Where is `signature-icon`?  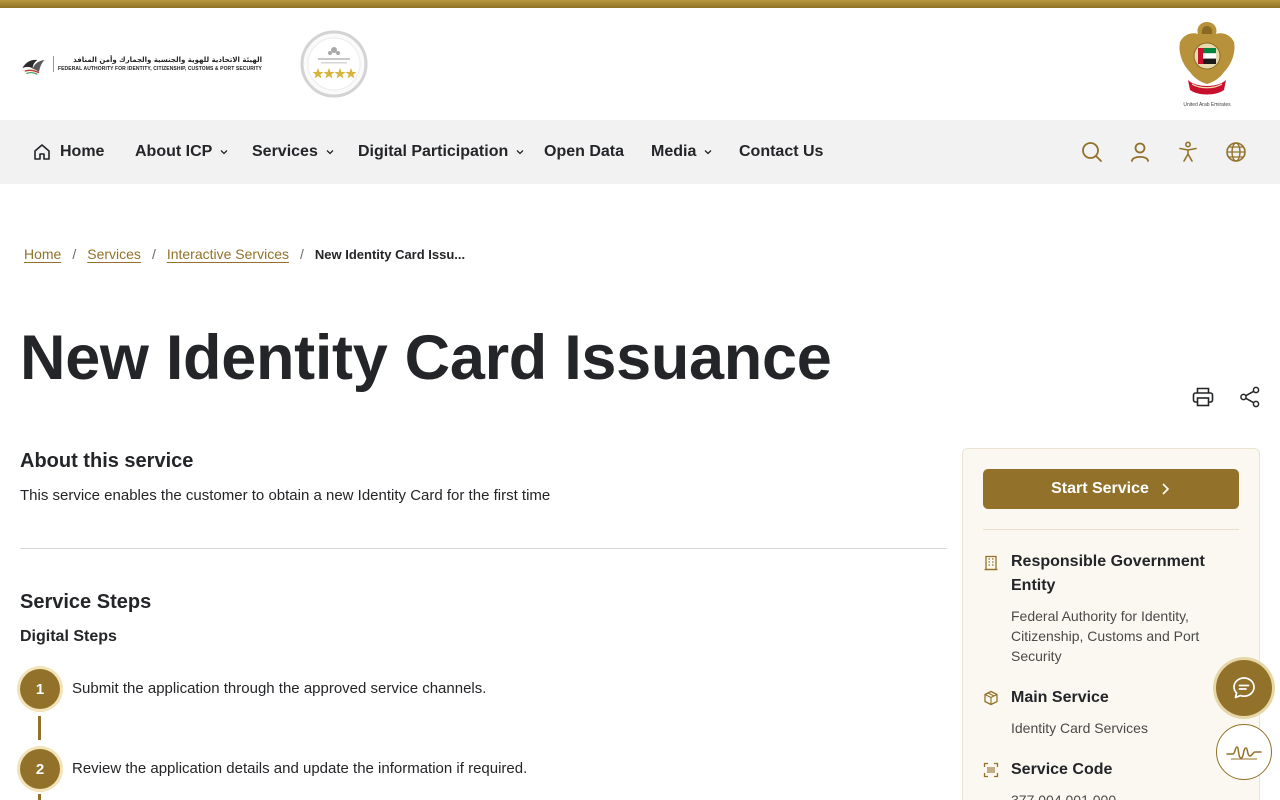 signature-icon is located at coordinates (1244, 753).